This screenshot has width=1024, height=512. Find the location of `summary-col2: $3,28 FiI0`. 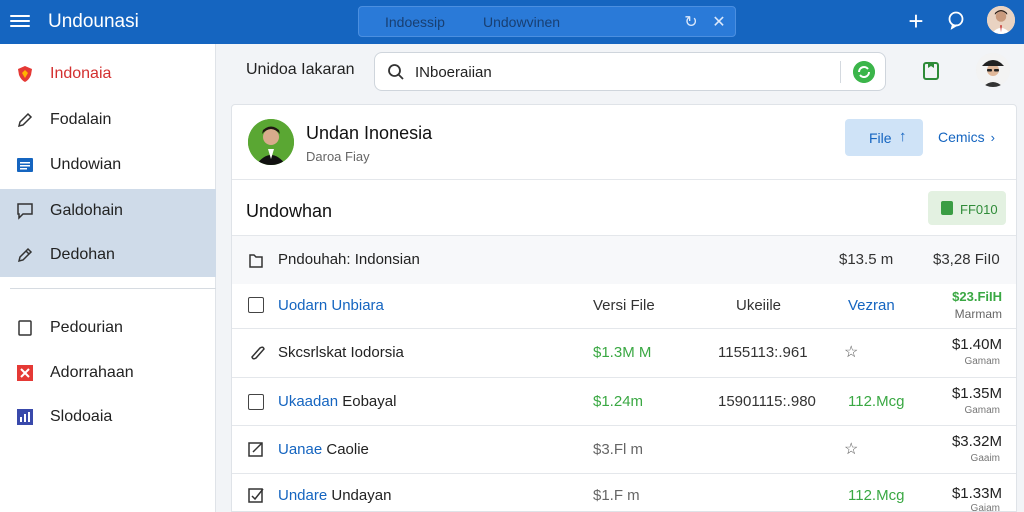

summary-col2: $3,28 FiI0 is located at coordinates (966, 259).